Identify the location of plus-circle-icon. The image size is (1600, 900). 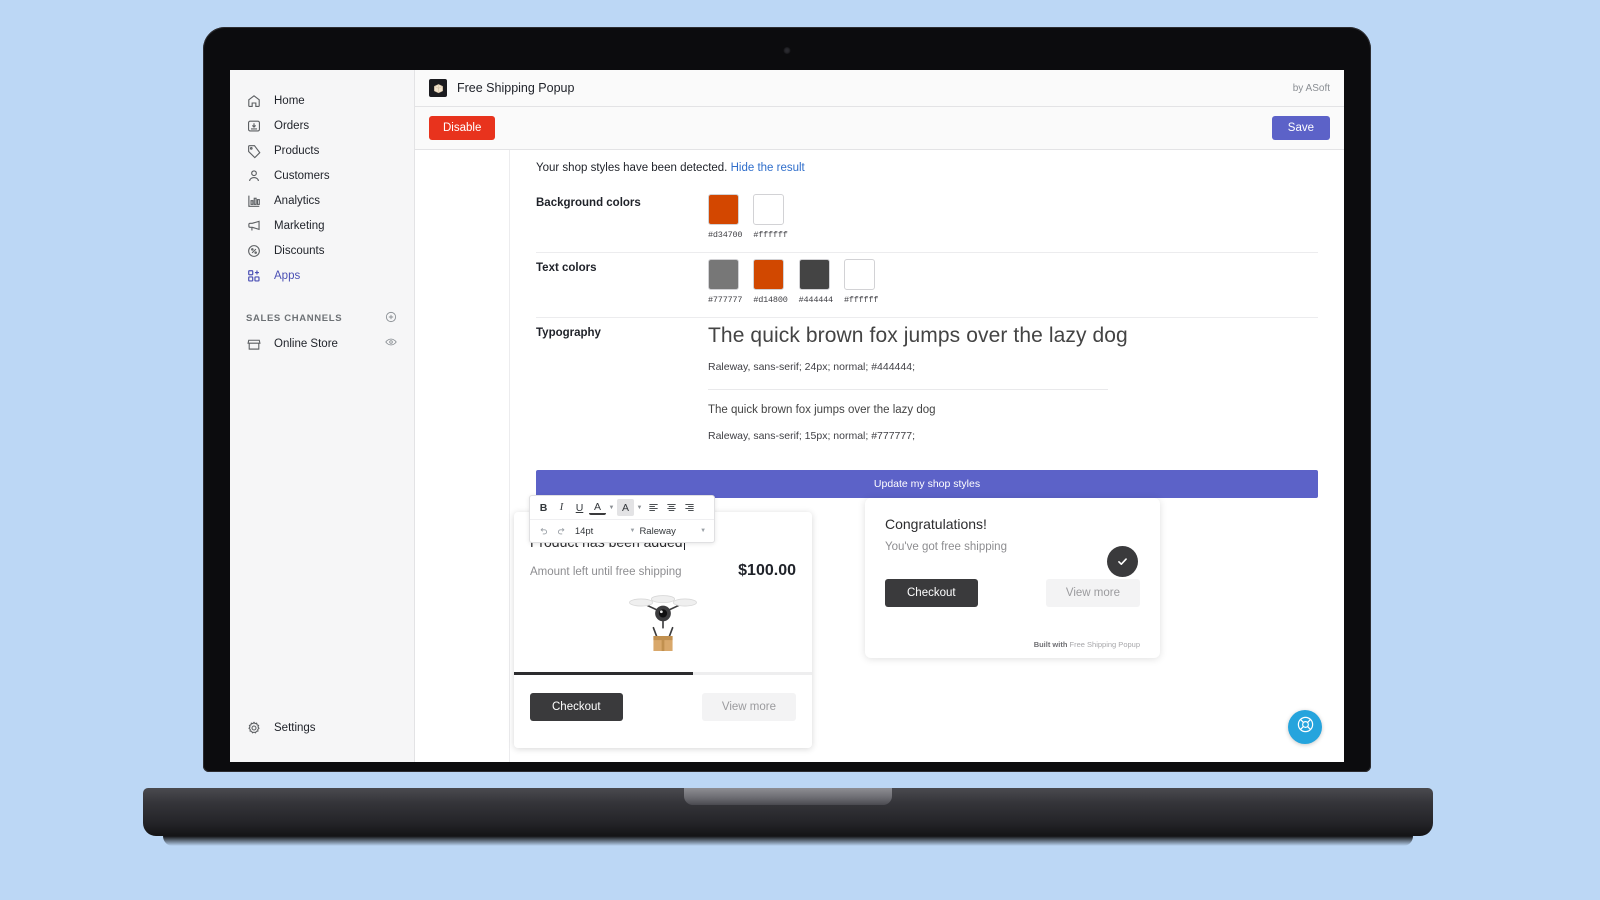
(391, 318).